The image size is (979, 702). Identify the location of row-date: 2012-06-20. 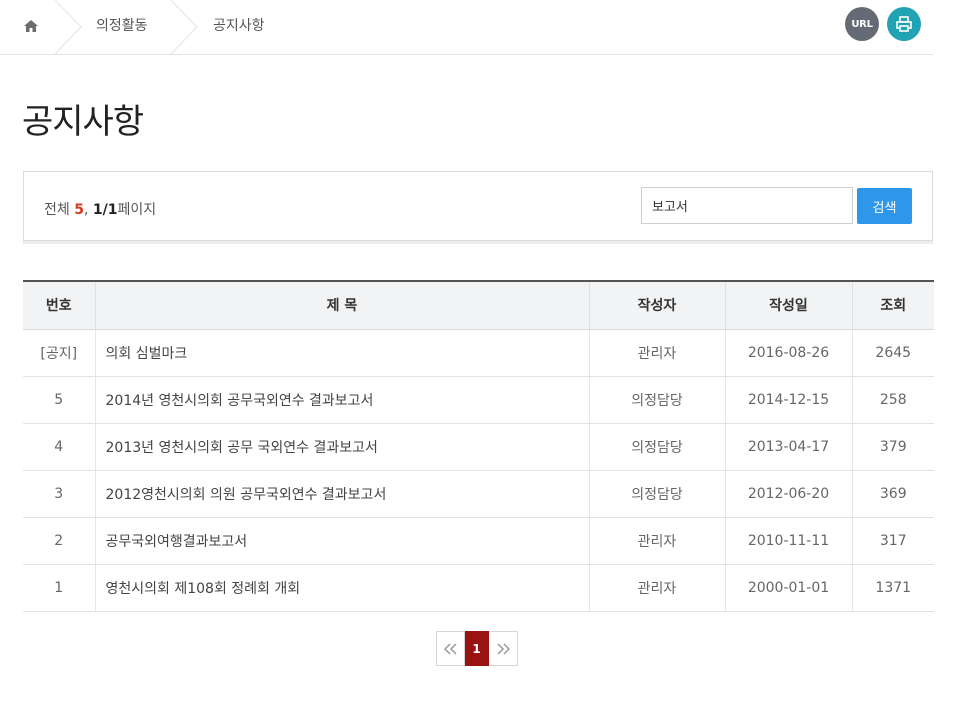
(788, 494).